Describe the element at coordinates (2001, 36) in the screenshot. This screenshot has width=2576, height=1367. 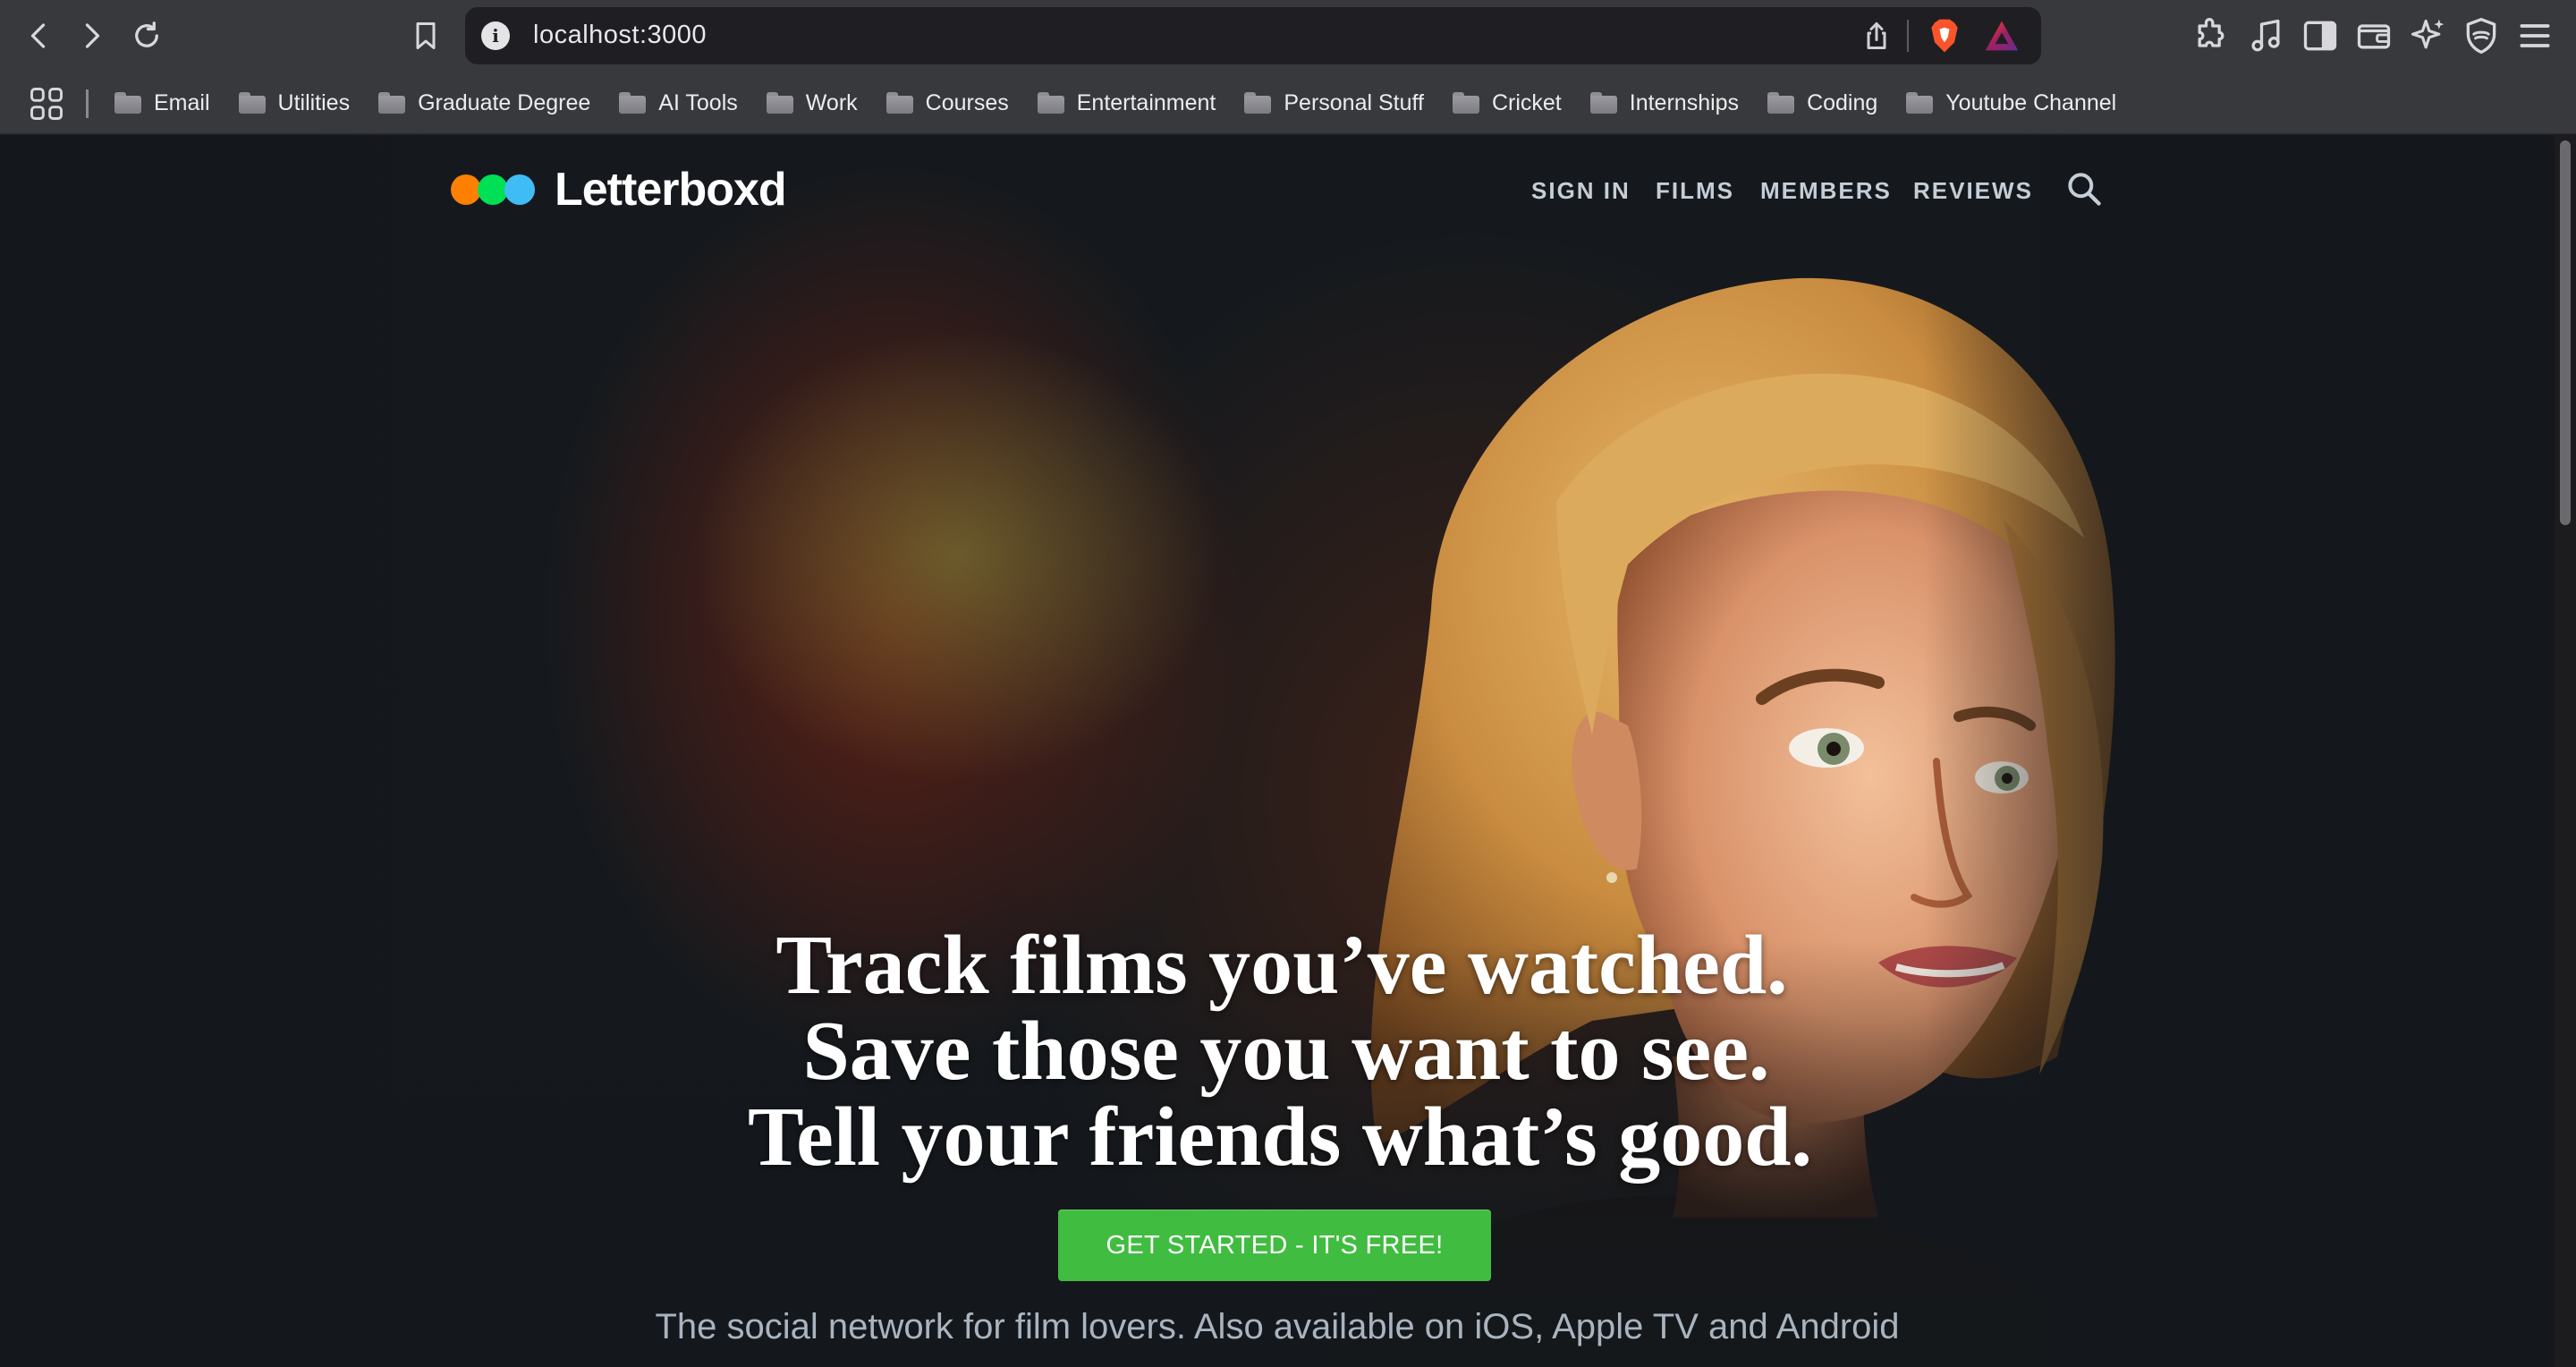
I see `brave-rewards-icon` at that location.